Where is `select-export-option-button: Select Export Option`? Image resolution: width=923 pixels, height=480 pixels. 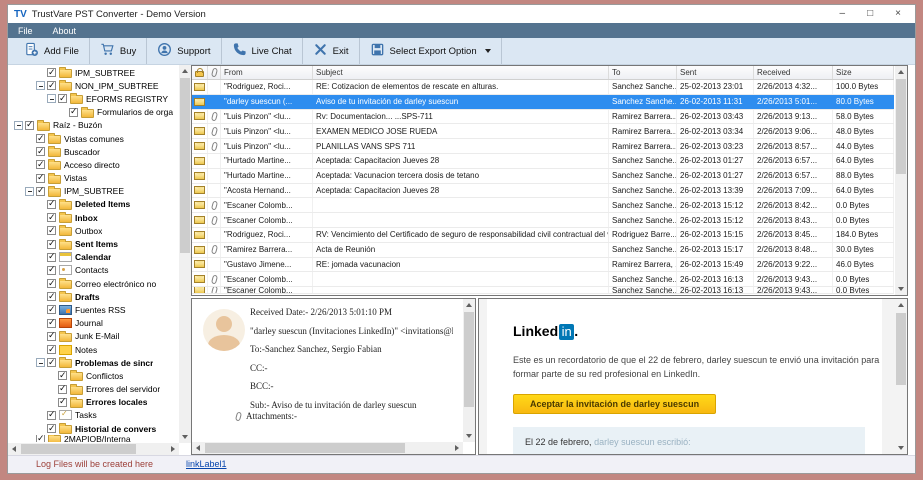
select-export-option-button: Select Export Option is located at coordinates (431, 51).